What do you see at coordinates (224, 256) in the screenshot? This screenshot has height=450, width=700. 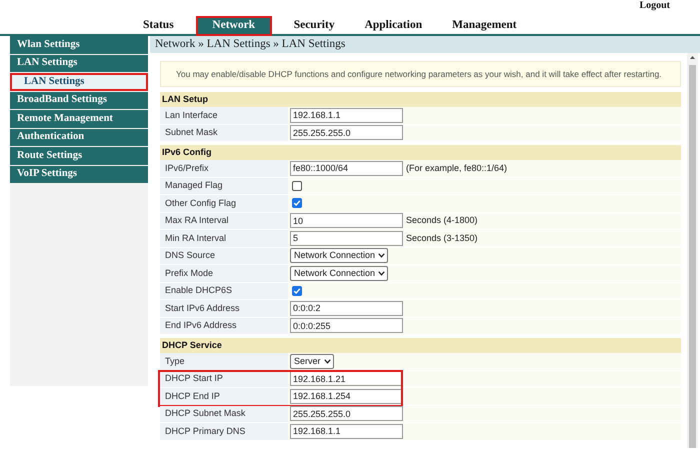 I see `field-label: DNS Source` at bounding box center [224, 256].